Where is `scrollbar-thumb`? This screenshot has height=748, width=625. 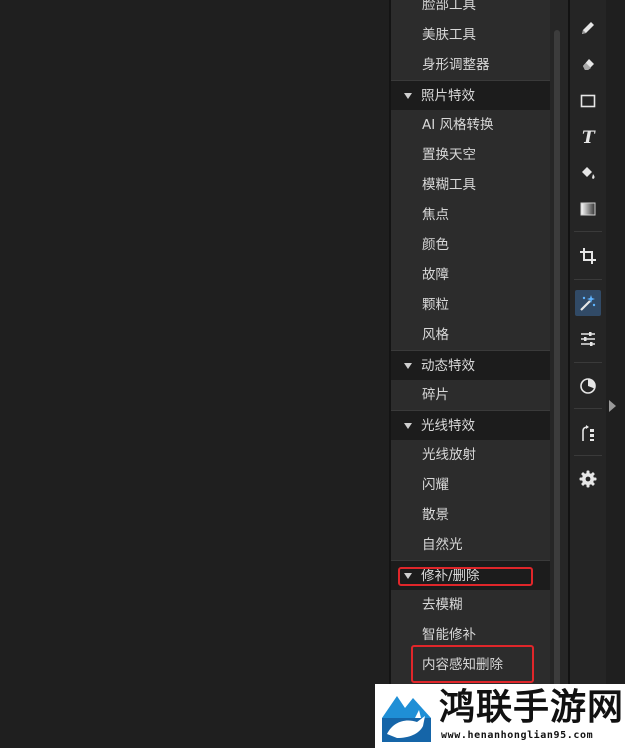
scrollbar-thumb is located at coordinates (557, 360).